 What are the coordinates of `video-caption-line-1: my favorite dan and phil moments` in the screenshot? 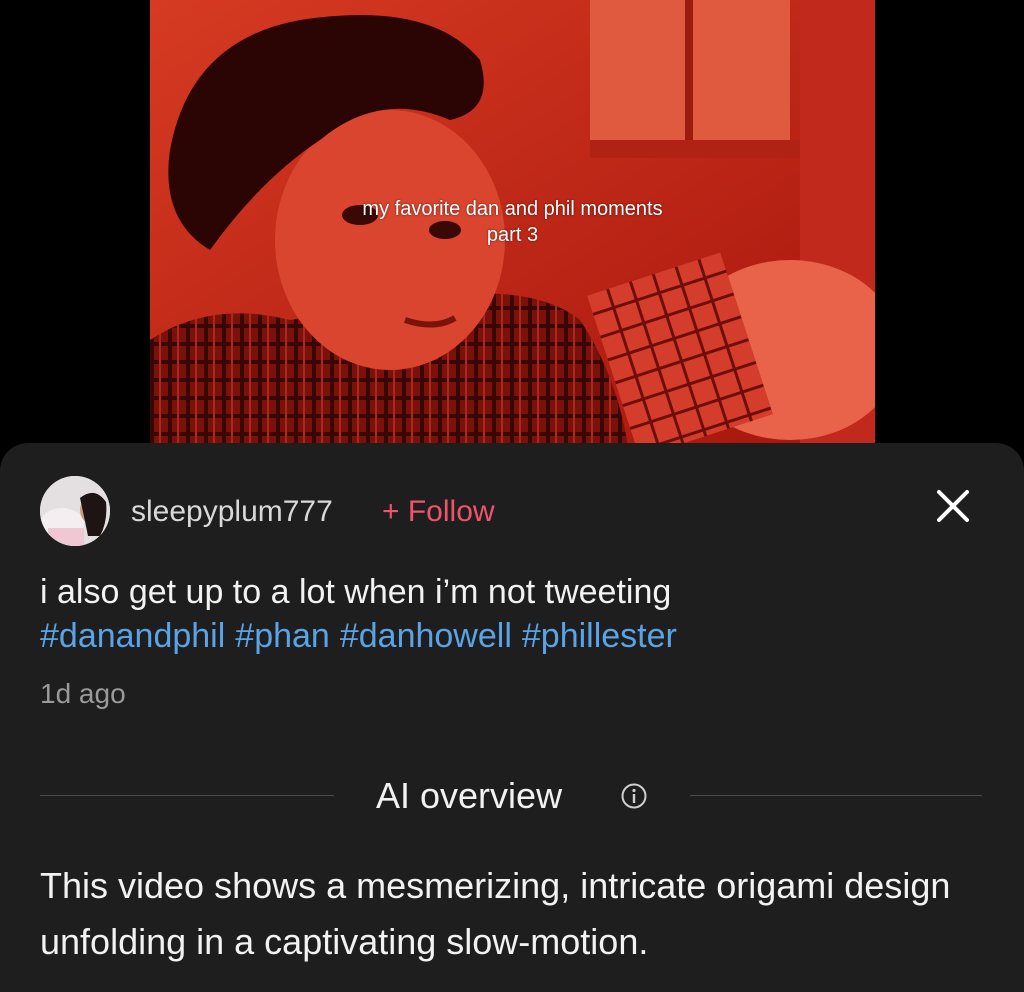 It's located at (512, 209).